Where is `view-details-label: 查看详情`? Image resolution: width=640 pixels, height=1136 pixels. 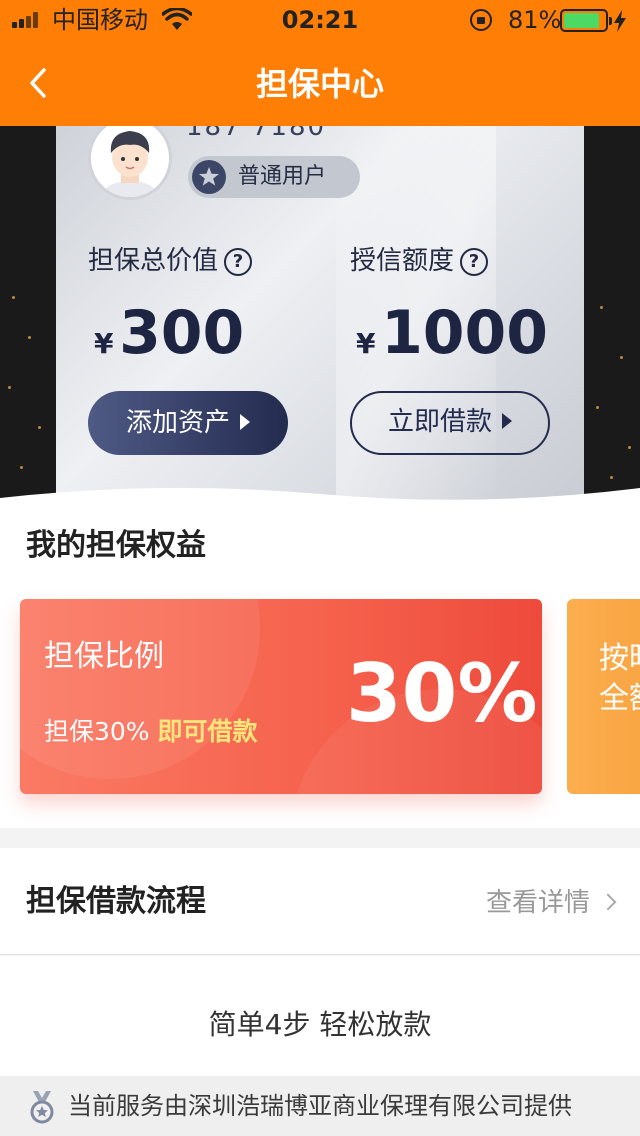
view-details-label: 查看详情 is located at coordinates (537, 903).